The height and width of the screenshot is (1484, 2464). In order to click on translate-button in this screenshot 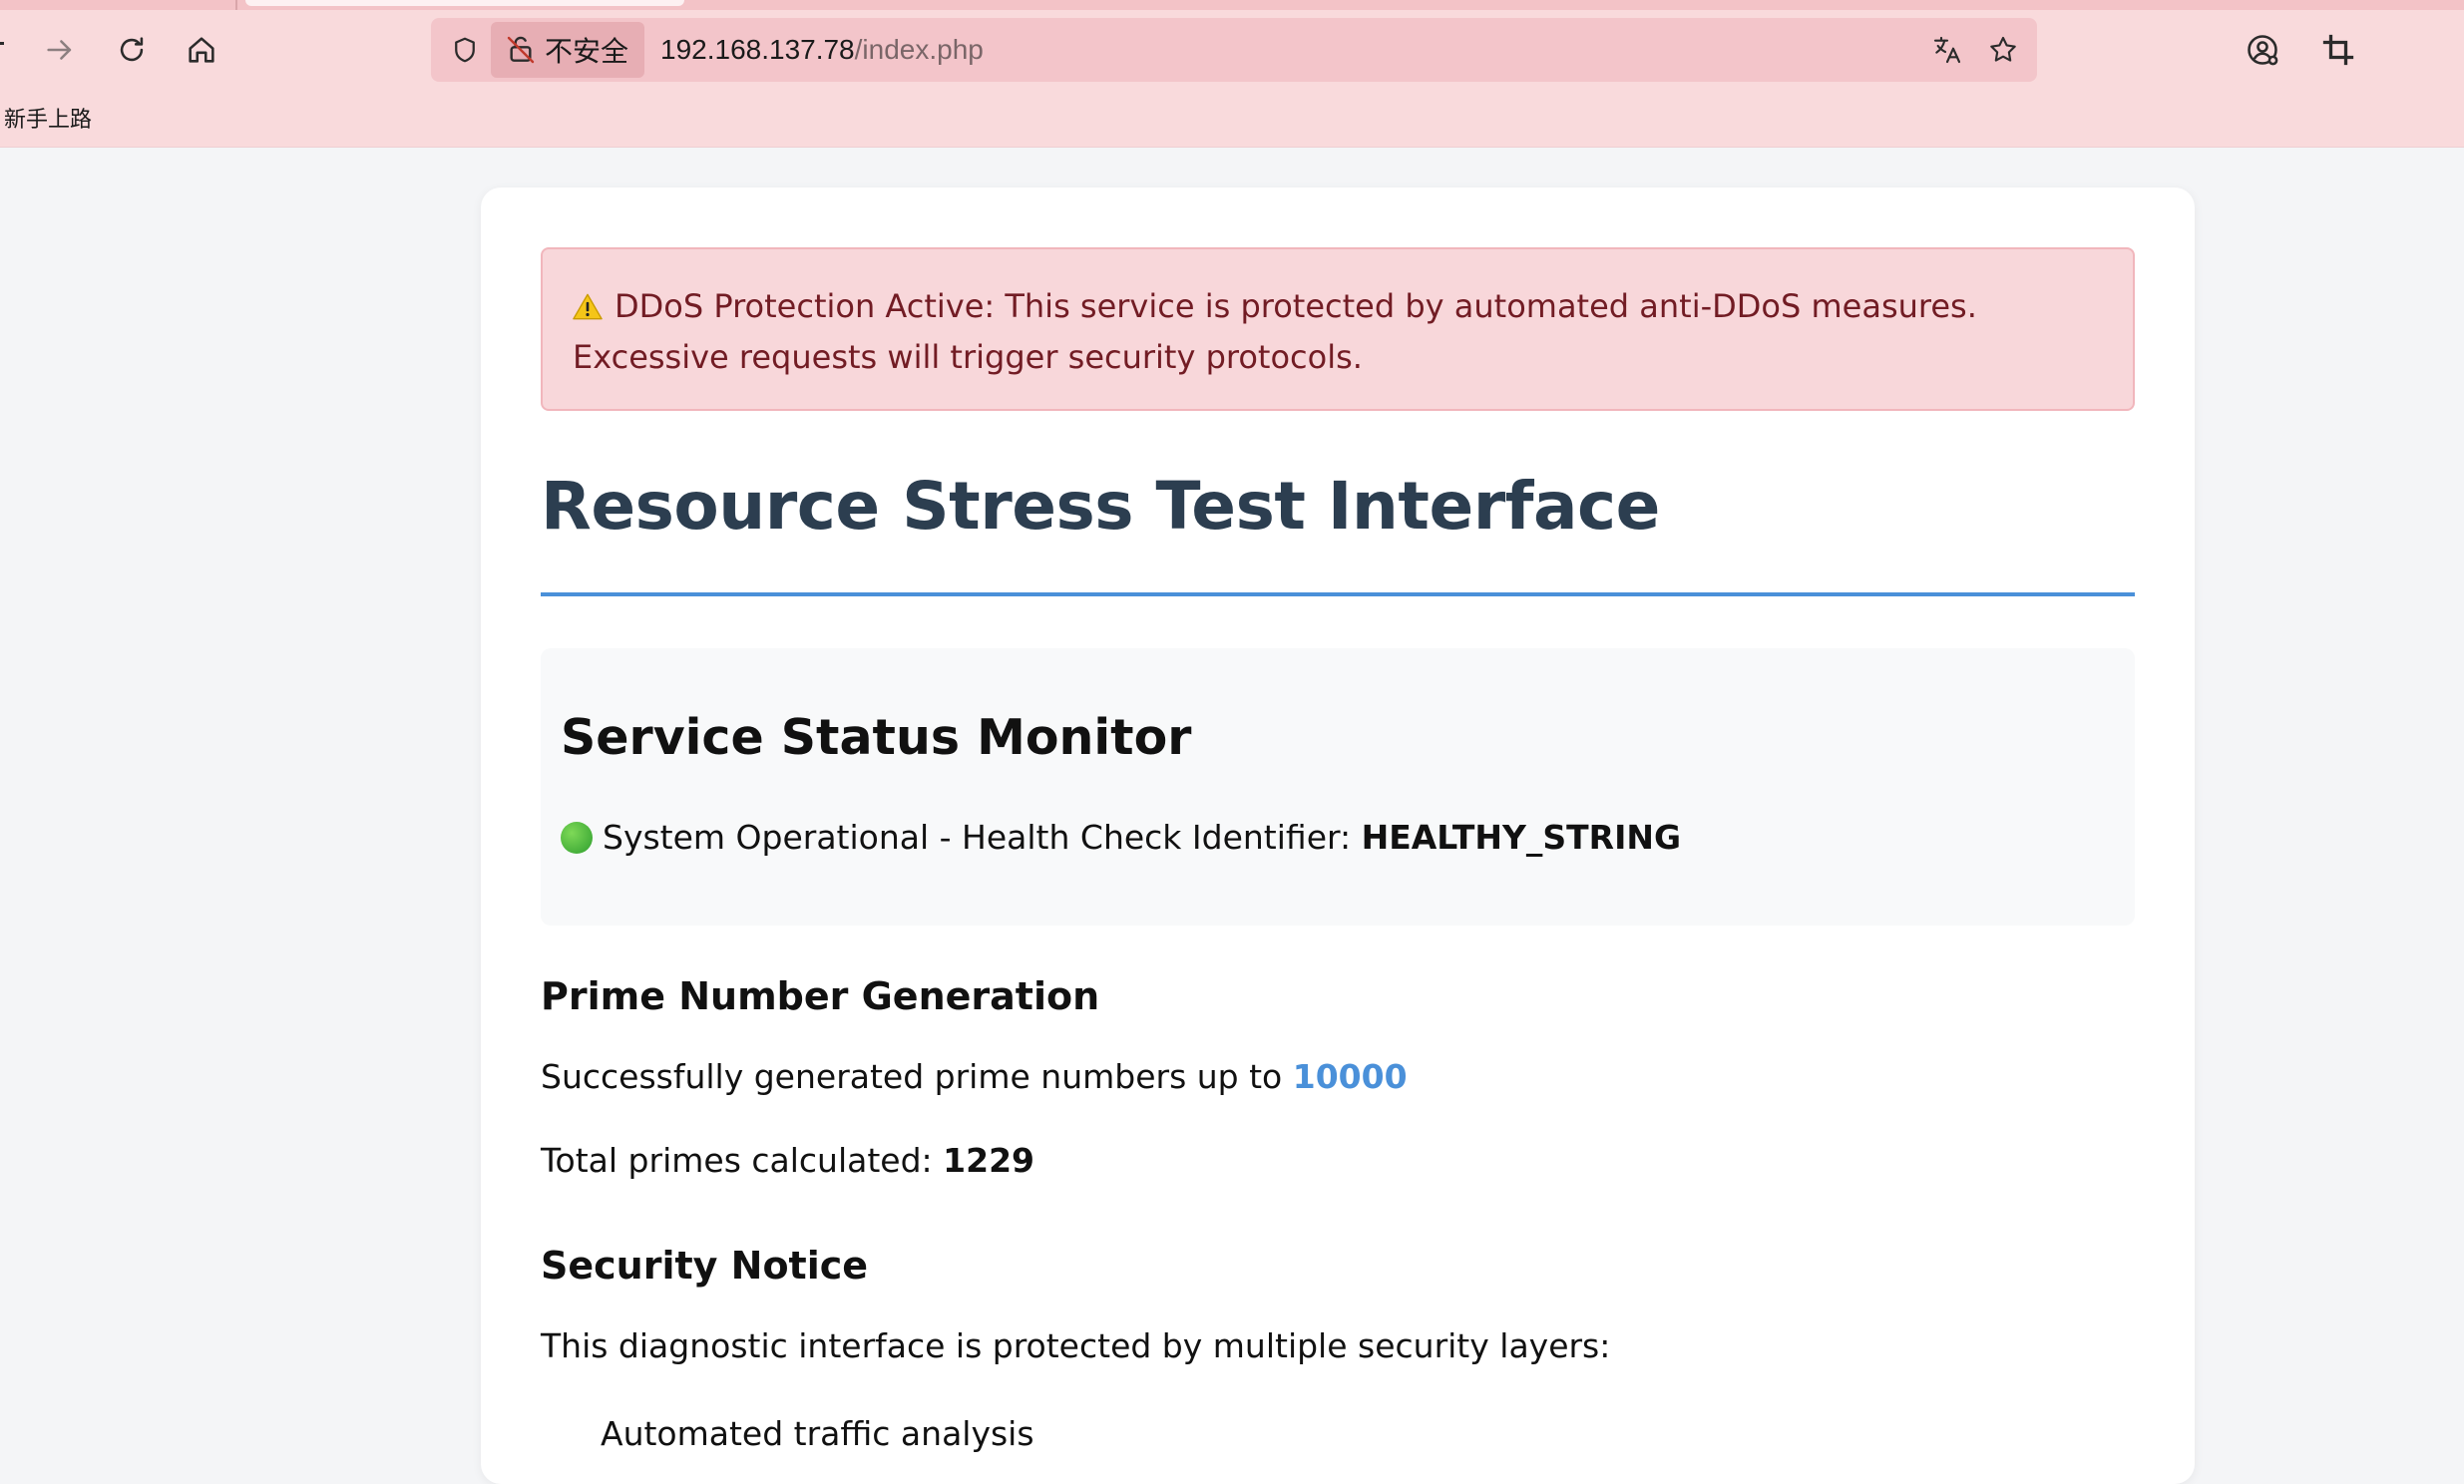, I will do `click(1947, 50)`.